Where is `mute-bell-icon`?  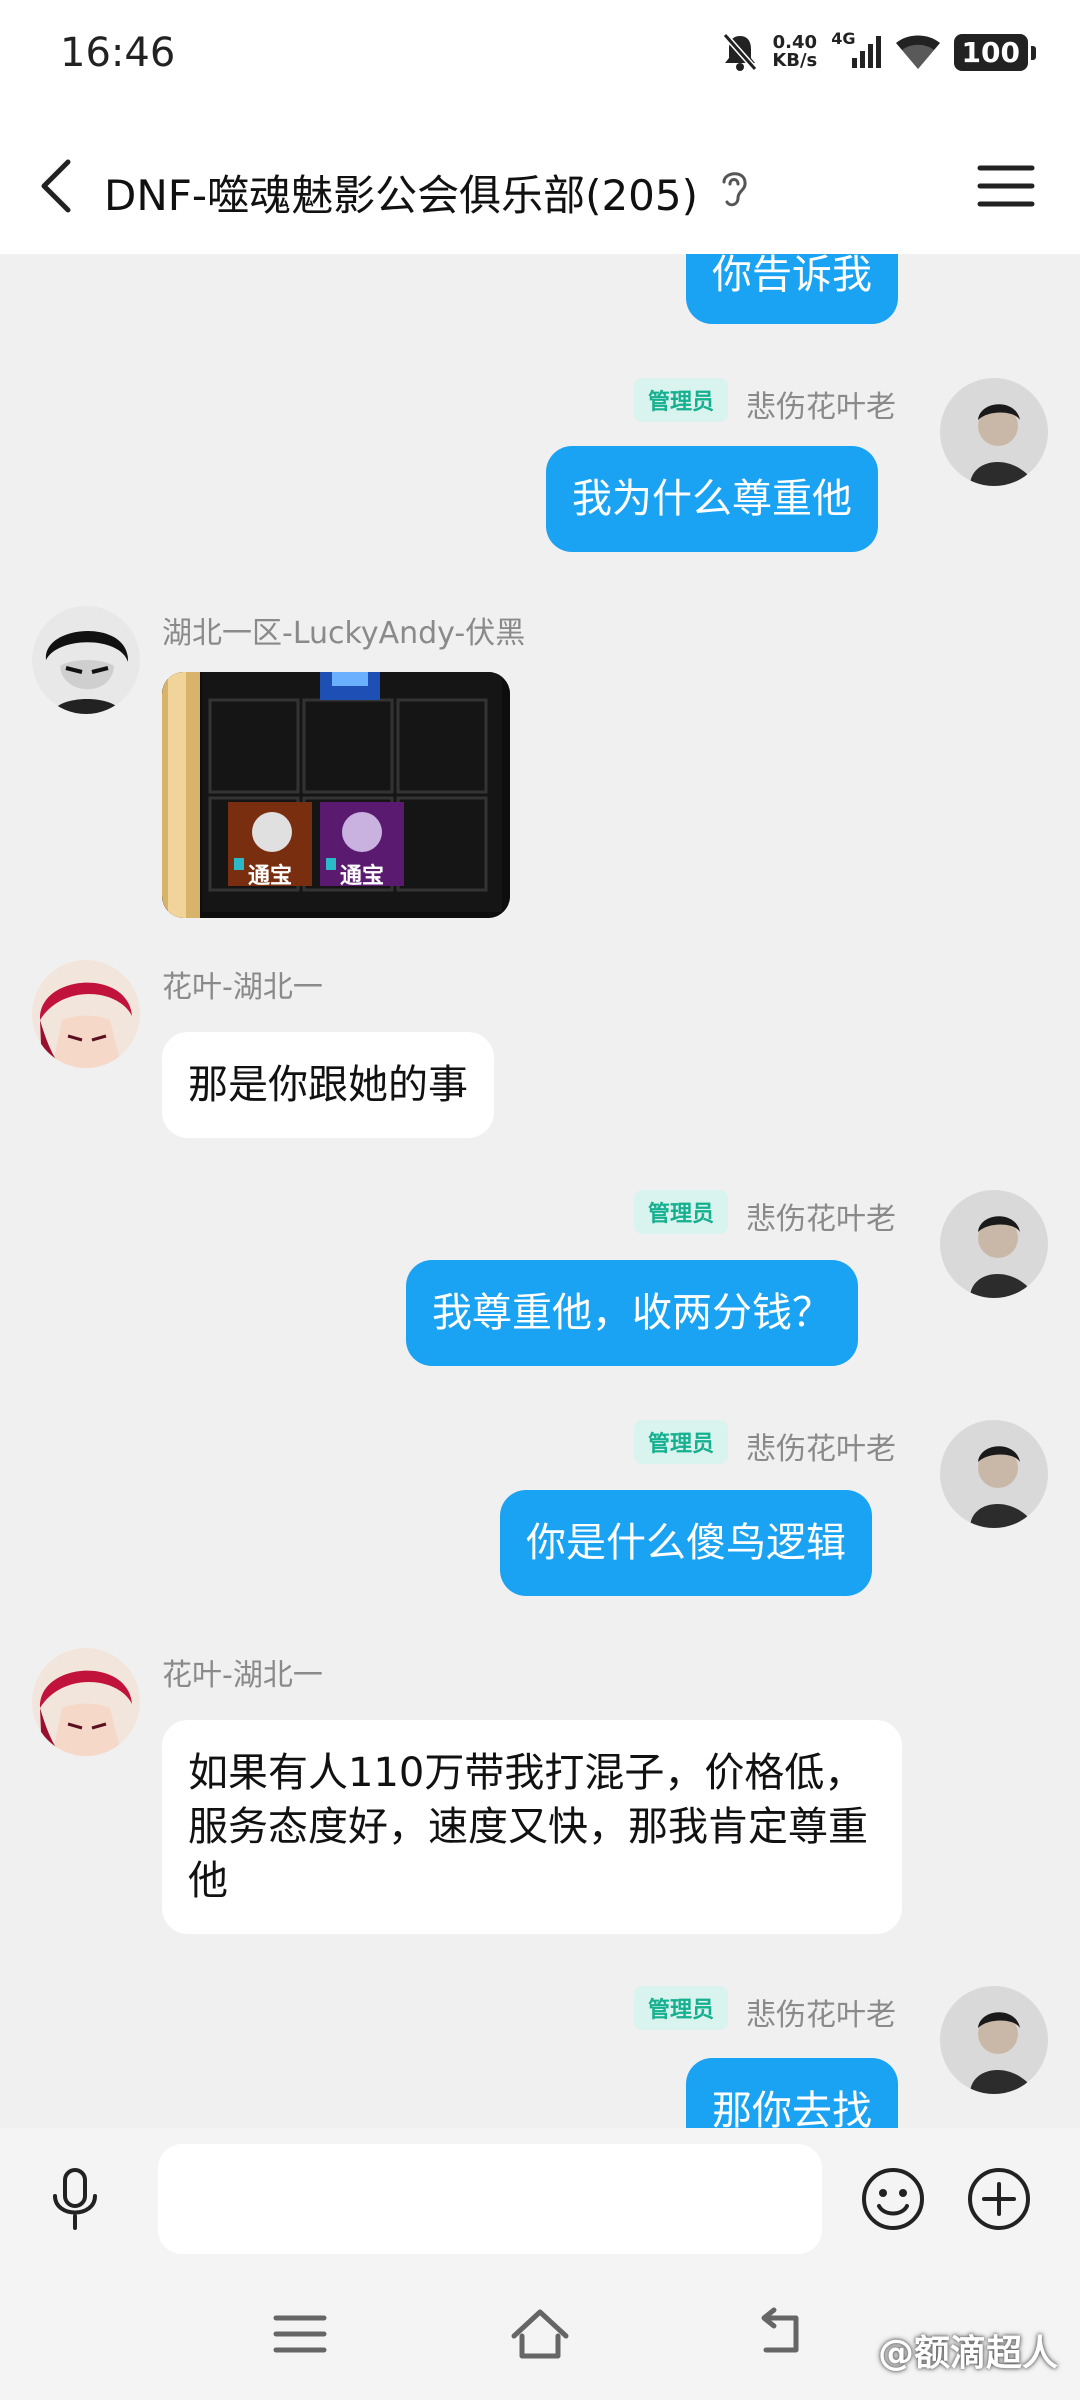
mute-bell-icon is located at coordinates (740, 52).